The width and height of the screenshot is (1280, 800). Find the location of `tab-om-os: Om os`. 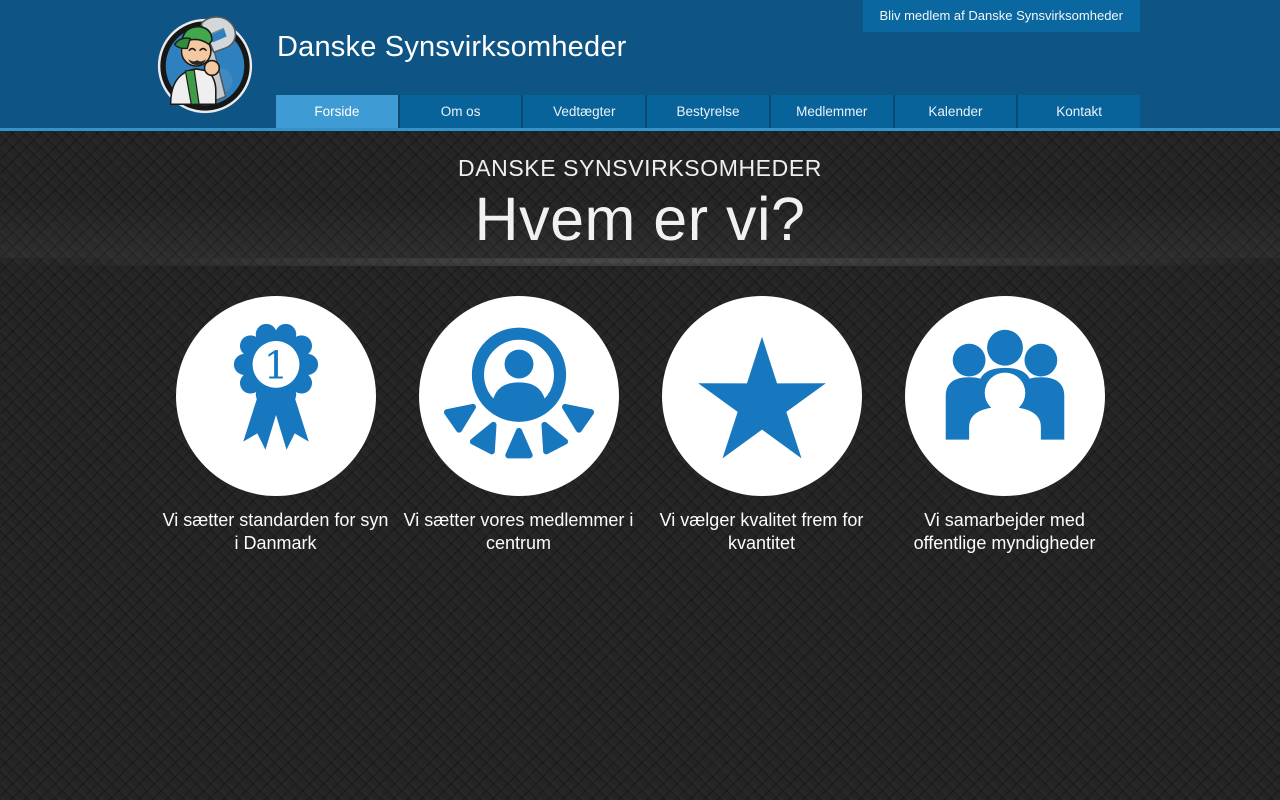

tab-om-os: Om os is located at coordinates (459, 111).